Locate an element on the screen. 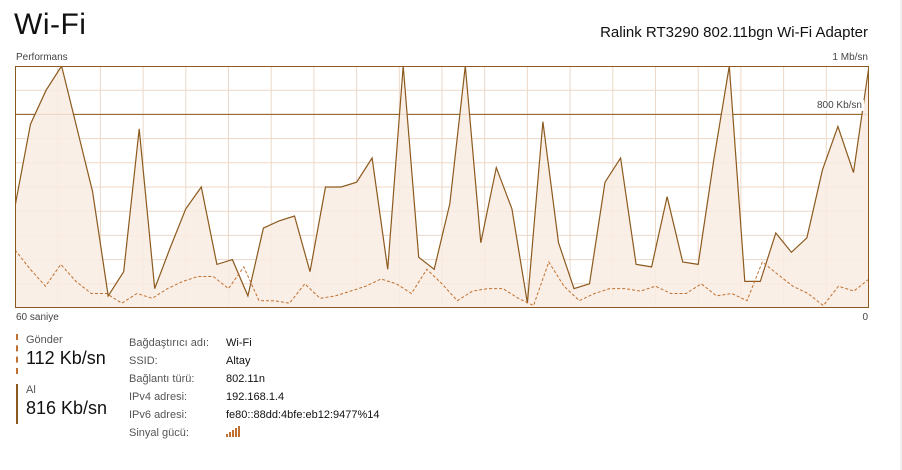  info-row-ipv4: IPv4 adresi: 192.168.1.4 is located at coordinates (254, 397).